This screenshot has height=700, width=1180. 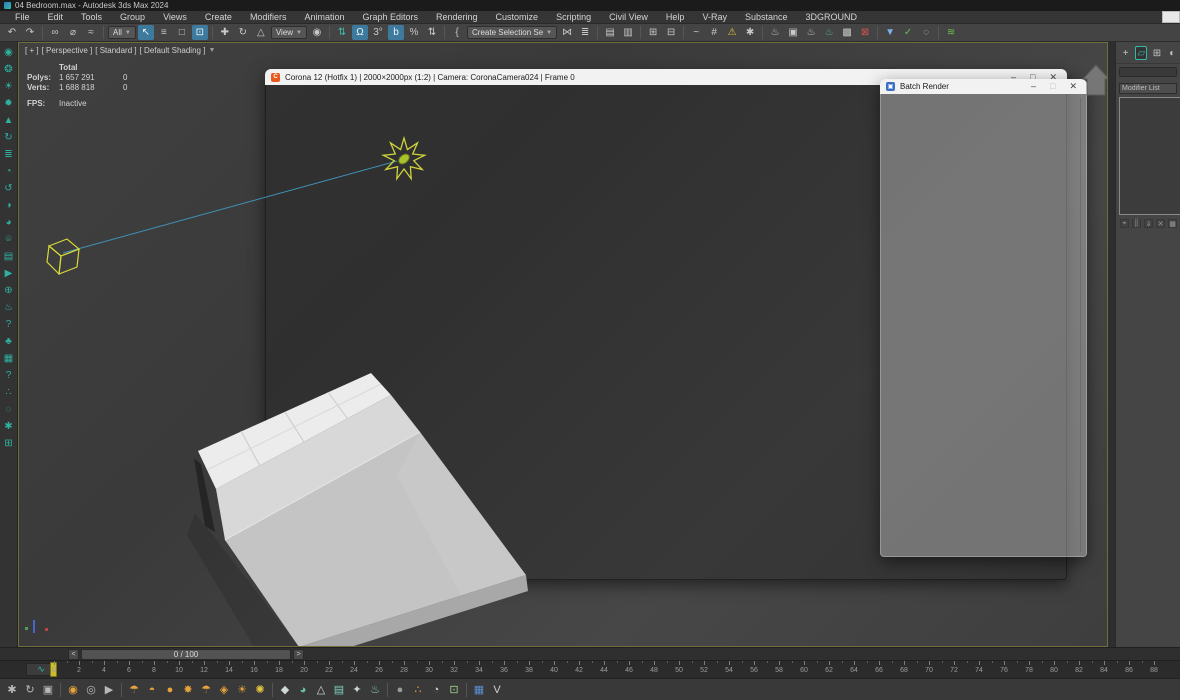 What do you see at coordinates (831, 17) in the screenshot?
I see `menu-3dground: 3DGROUND` at bounding box center [831, 17].